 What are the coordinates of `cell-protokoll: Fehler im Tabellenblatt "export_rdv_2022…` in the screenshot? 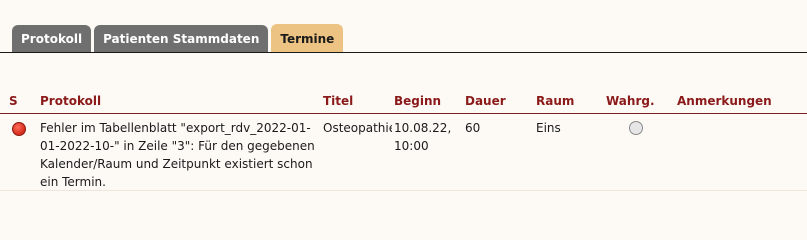 It's located at (177, 155).